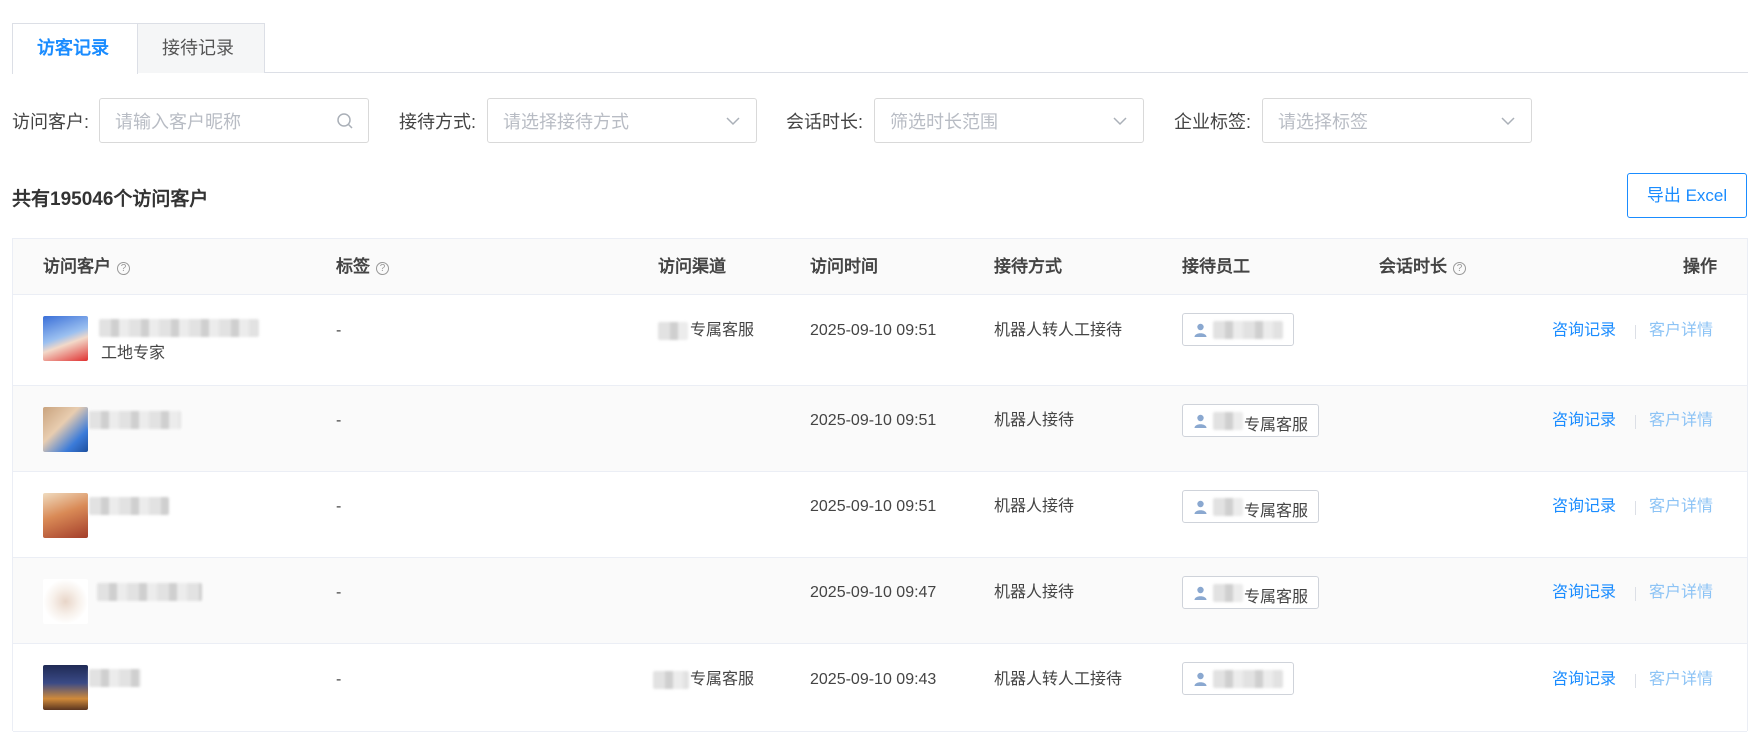 This screenshot has height=732, width=1752. I want to click on tag-select-placeholder: 请选择标签, so click(1323, 122).